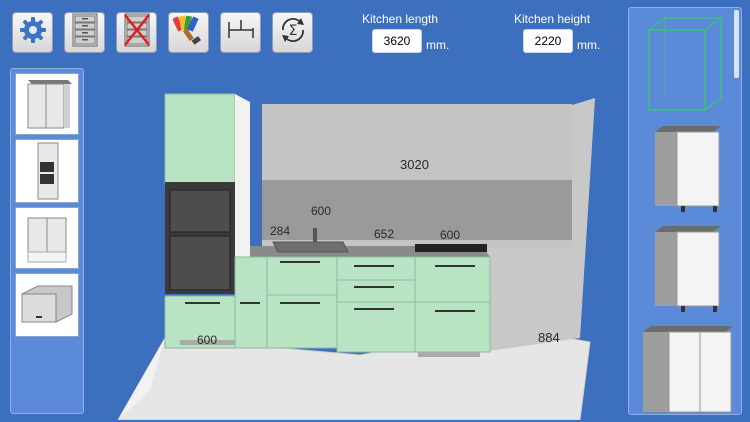 The image size is (750, 422). I want to click on kitchen-length-unit: mm., so click(438, 45).